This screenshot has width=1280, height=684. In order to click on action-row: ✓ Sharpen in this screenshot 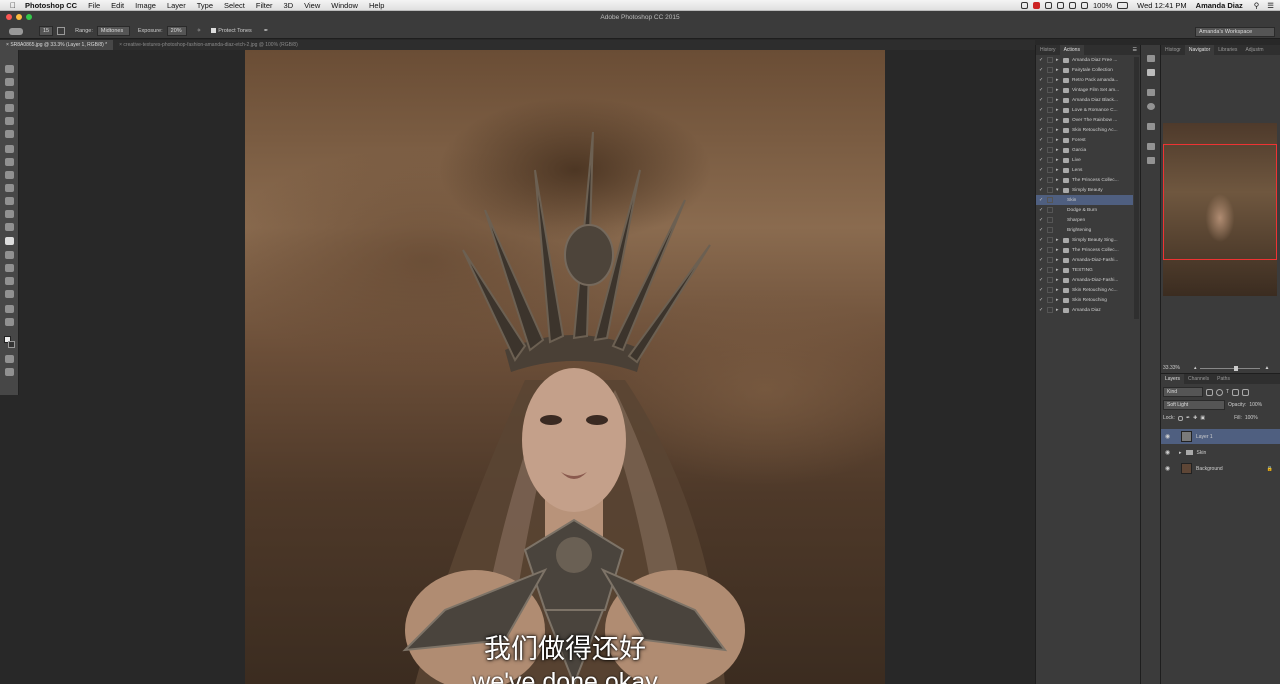, I will do `click(1084, 220)`.